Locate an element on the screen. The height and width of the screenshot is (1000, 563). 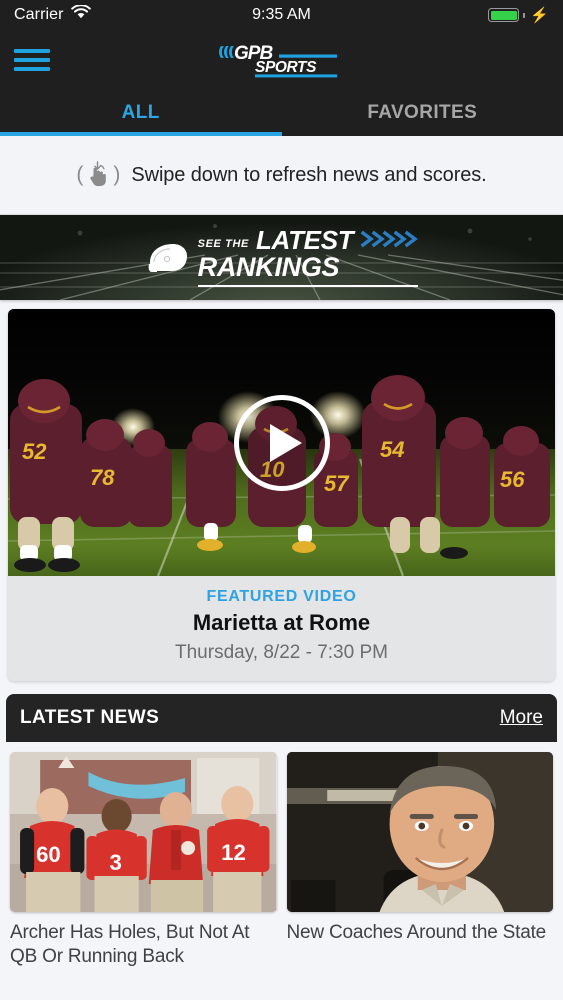
svg-text: 52 is located at coordinates (34, 451).